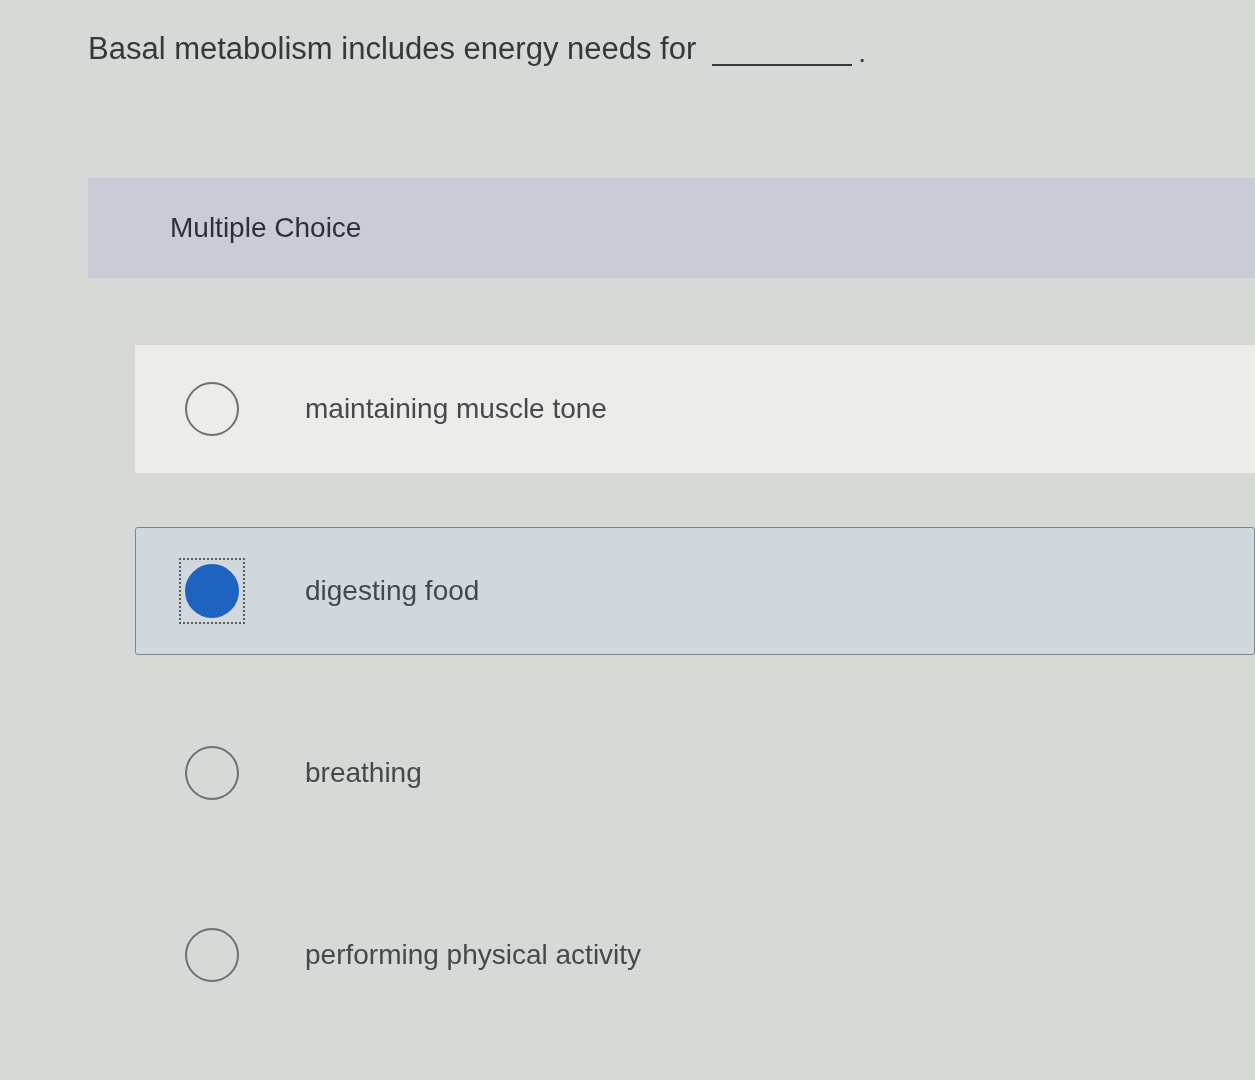  I want to click on option-label: digesting food, so click(392, 591).